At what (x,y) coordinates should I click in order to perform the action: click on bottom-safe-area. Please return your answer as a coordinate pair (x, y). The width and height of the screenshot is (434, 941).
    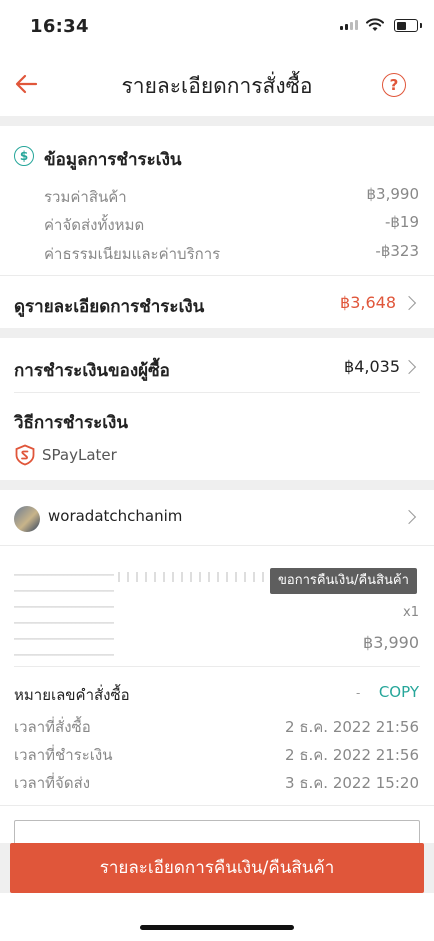
    Looking at the image, I should click on (217, 917).